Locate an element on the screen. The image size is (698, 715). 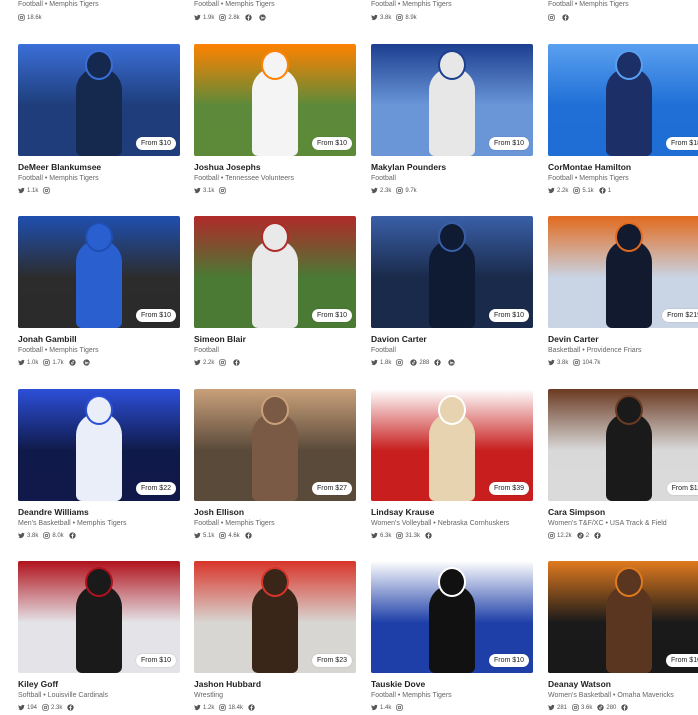
athlete-name: Joshua Josephs is located at coordinates (227, 167).